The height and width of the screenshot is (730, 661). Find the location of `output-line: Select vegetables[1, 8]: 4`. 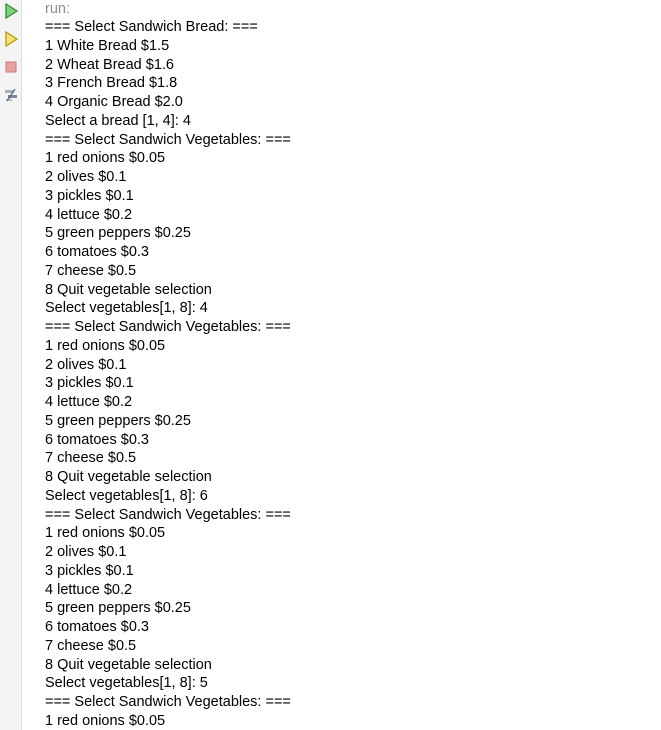

output-line: Select vegetables[1, 8]: 4 is located at coordinates (126, 308).